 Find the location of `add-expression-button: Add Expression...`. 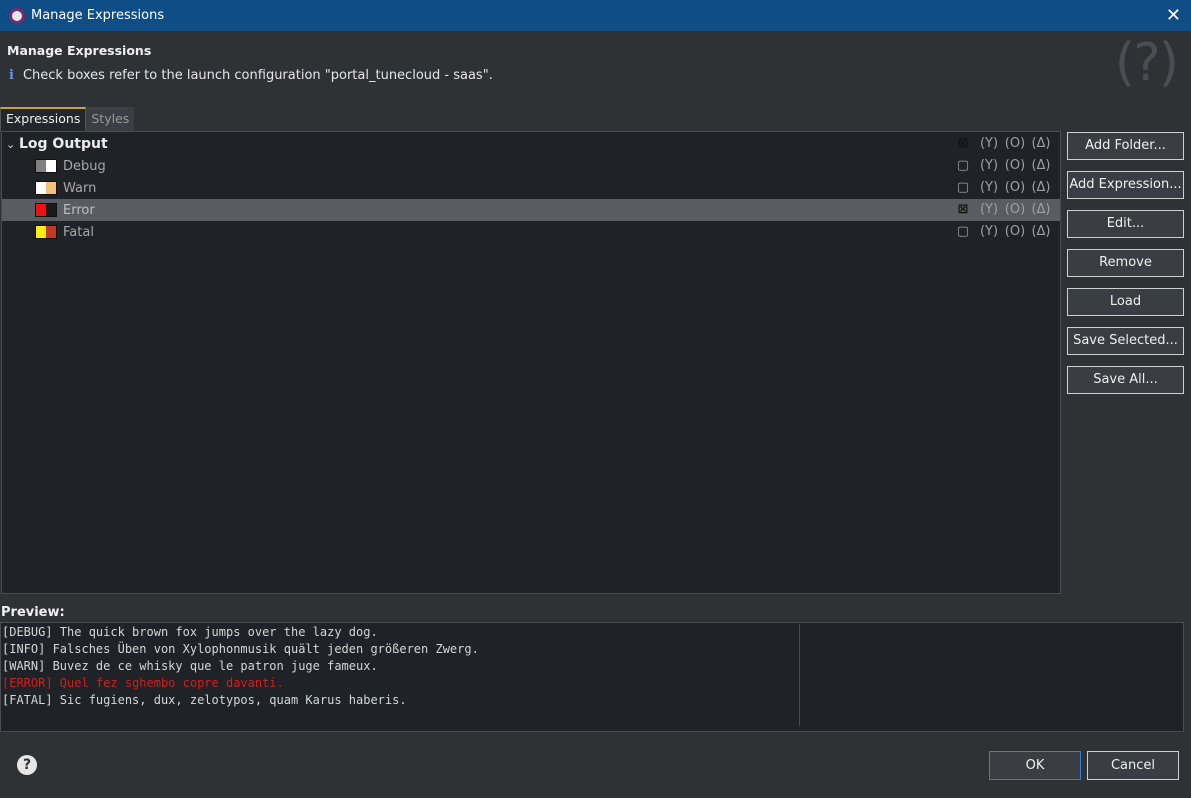

add-expression-button: Add Expression... is located at coordinates (1125, 185).